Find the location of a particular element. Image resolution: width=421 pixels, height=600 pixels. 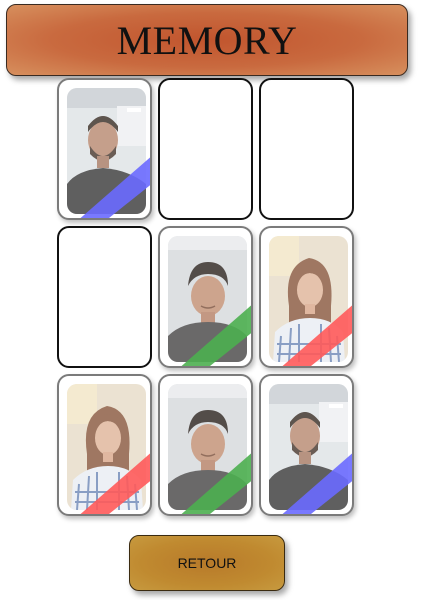

game-title-banner: MEMORY is located at coordinates (207, 40).